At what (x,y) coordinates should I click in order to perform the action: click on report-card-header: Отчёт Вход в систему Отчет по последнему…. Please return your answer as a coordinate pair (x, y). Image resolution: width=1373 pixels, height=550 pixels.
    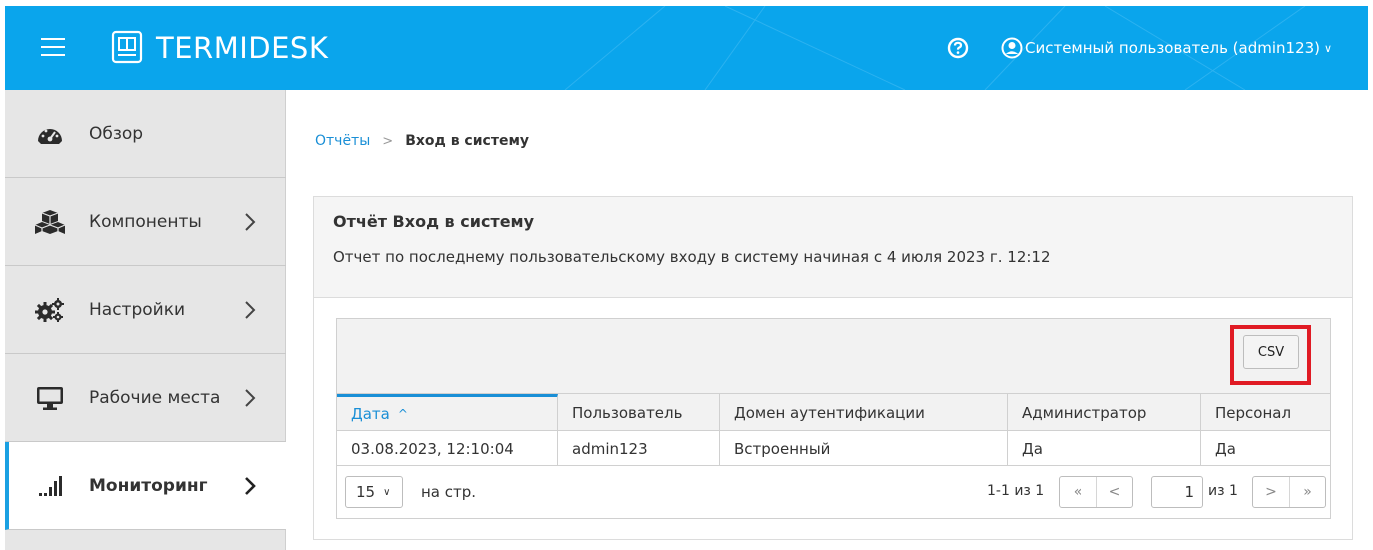
    Looking at the image, I should click on (833, 247).